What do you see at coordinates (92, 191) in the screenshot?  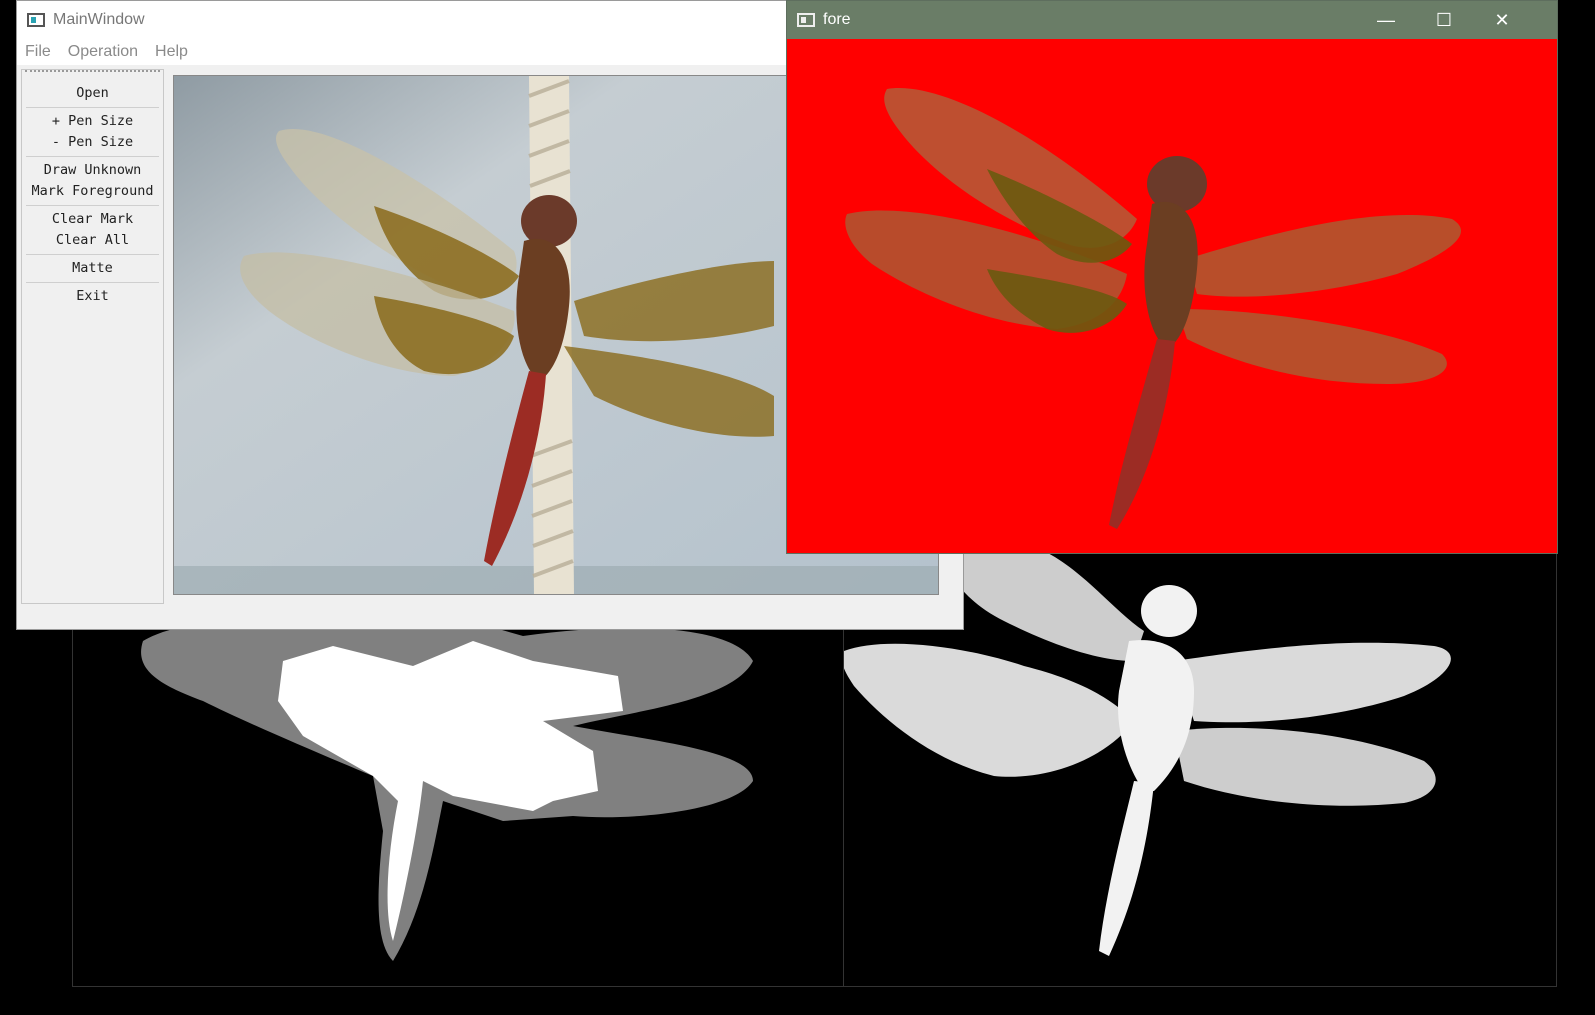 I see `mark-foreground-button: Mark Foreground` at bounding box center [92, 191].